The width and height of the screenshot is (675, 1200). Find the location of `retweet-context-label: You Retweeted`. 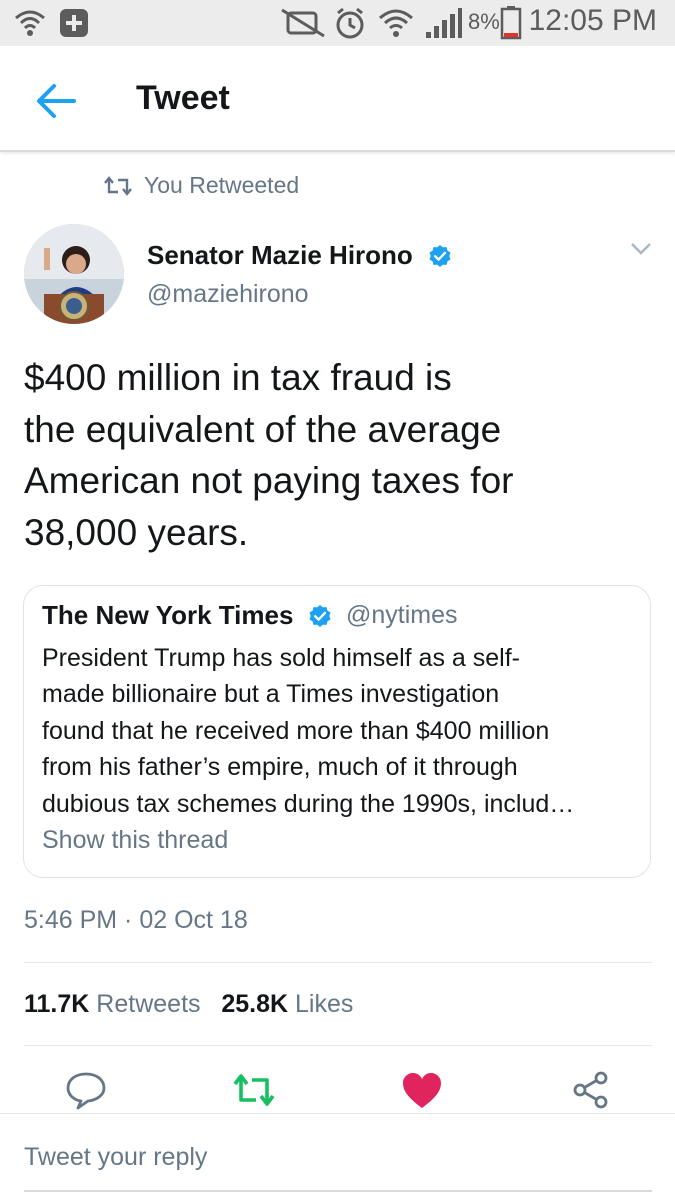

retweet-context-label: You Retweeted is located at coordinates (222, 185).